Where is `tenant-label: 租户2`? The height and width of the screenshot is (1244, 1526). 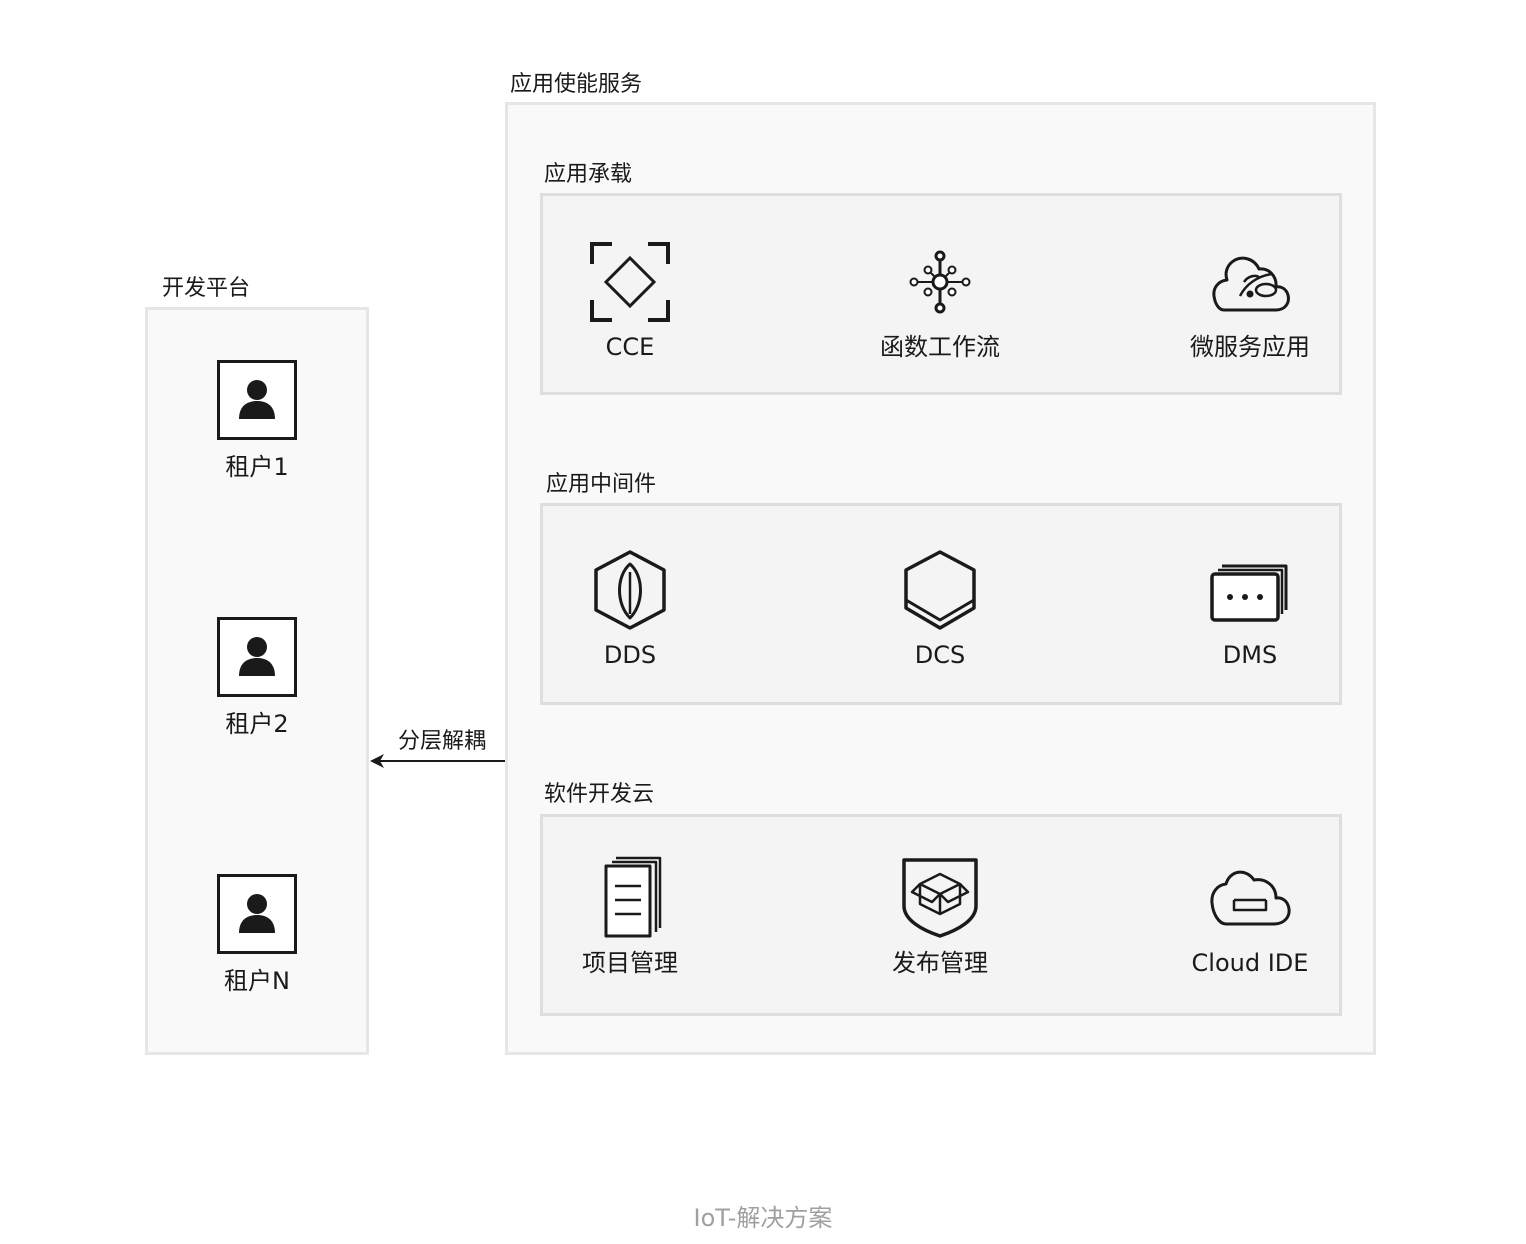
tenant-label: 租户2 is located at coordinates (257, 724).